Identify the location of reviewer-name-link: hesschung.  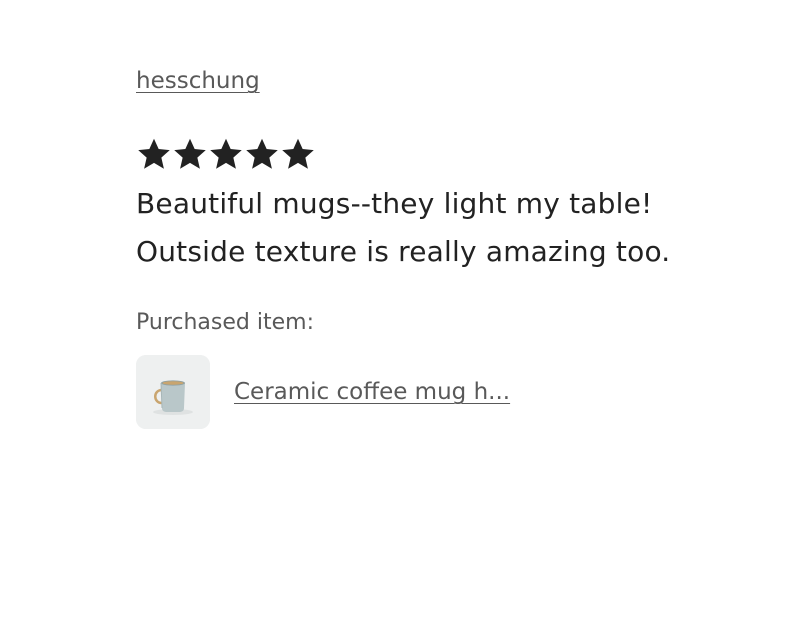
(198, 81).